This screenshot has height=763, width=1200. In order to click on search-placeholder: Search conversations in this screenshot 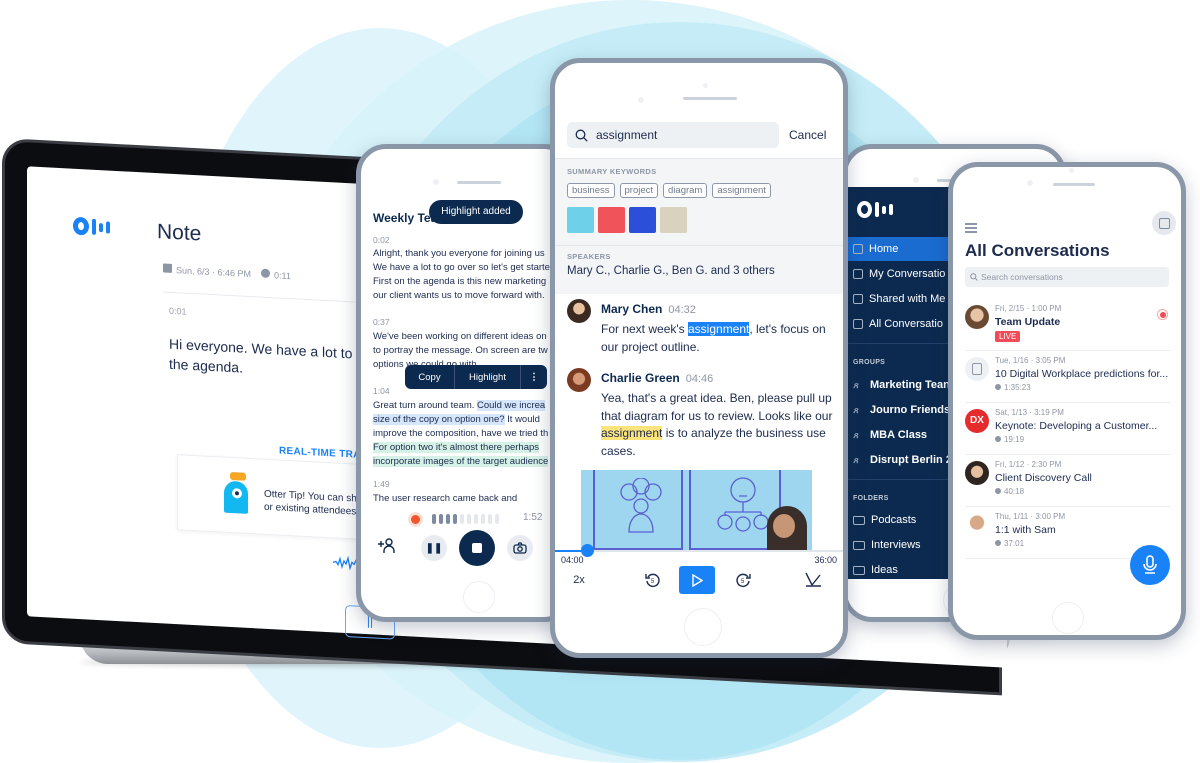, I will do `click(1022, 277)`.